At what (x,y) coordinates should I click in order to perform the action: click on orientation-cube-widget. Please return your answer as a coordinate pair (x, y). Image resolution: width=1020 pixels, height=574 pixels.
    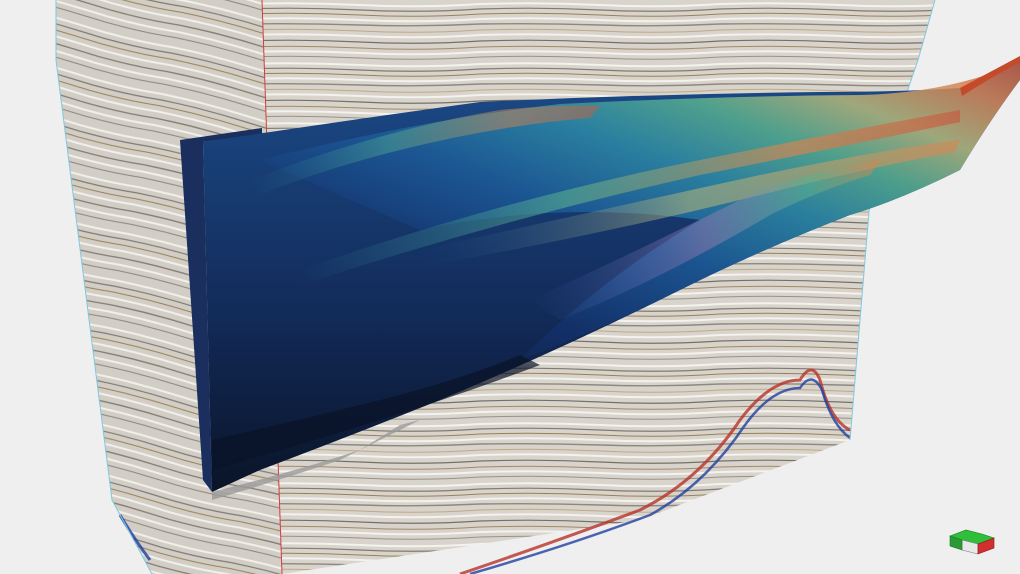
    Looking at the image, I should click on (972, 544).